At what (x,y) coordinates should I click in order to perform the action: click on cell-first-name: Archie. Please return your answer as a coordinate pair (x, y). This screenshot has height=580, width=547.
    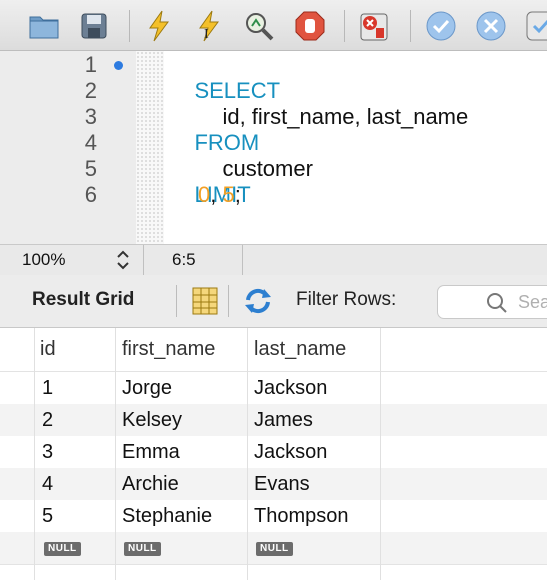
    Looking at the image, I should click on (150, 484).